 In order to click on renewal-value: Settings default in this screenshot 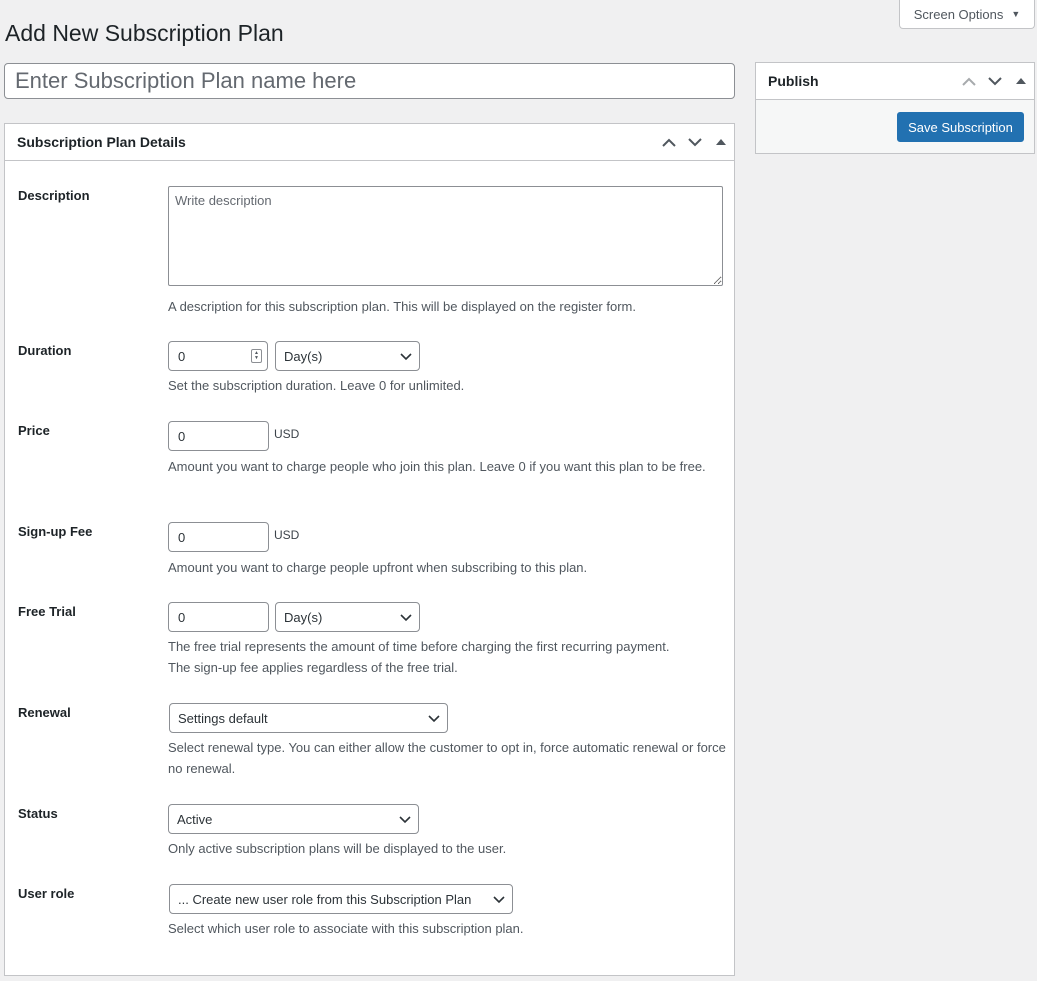, I will do `click(223, 718)`.